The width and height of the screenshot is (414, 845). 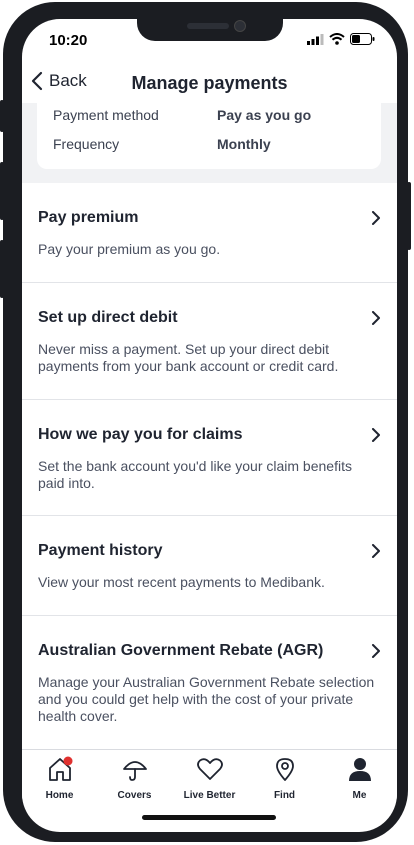 I want to click on home-indicator, so click(x=209, y=817).